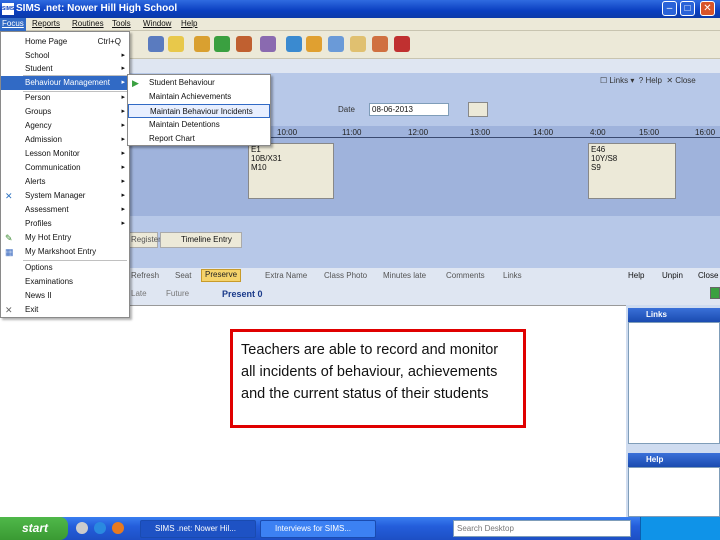 The width and height of the screenshot is (720, 540). I want to click on submenu-maintain-achievements: Maintain Achievements, so click(199, 97).